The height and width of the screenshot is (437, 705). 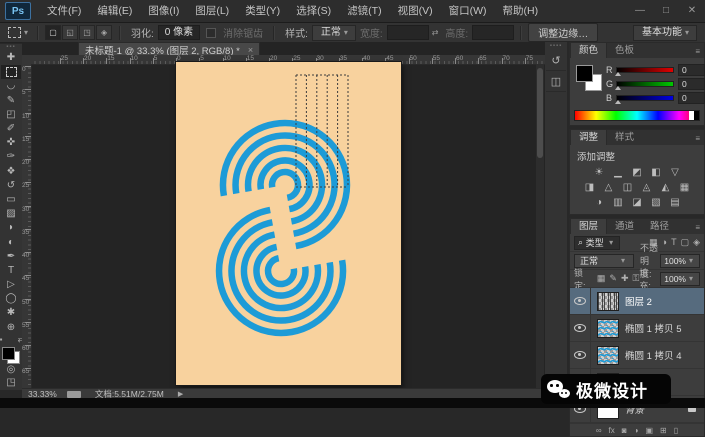 I want to click on opacity-select: 100% ▾, so click(x=680, y=260).